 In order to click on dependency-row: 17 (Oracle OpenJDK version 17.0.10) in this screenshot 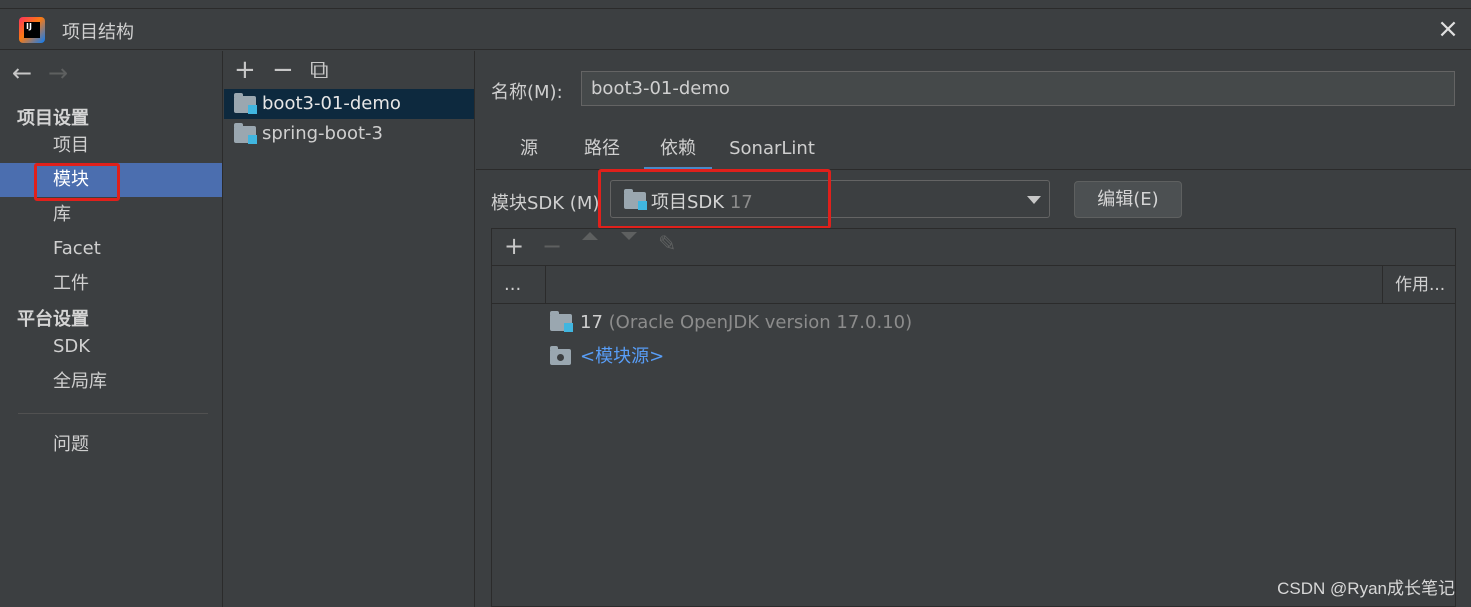, I will do `click(750, 323)`.